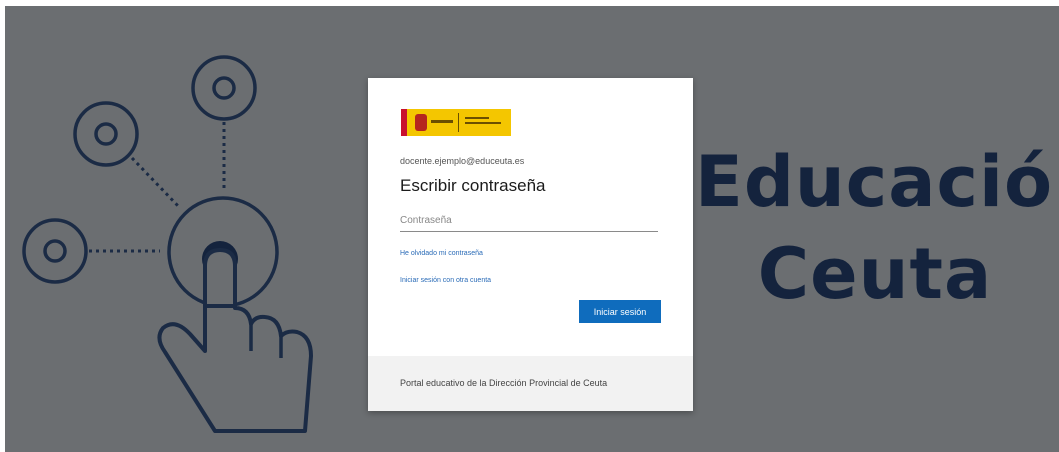 The height and width of the screenshot is (452, 1059). I want to click on page-title: Escribir contraseña, so click(473, 185).